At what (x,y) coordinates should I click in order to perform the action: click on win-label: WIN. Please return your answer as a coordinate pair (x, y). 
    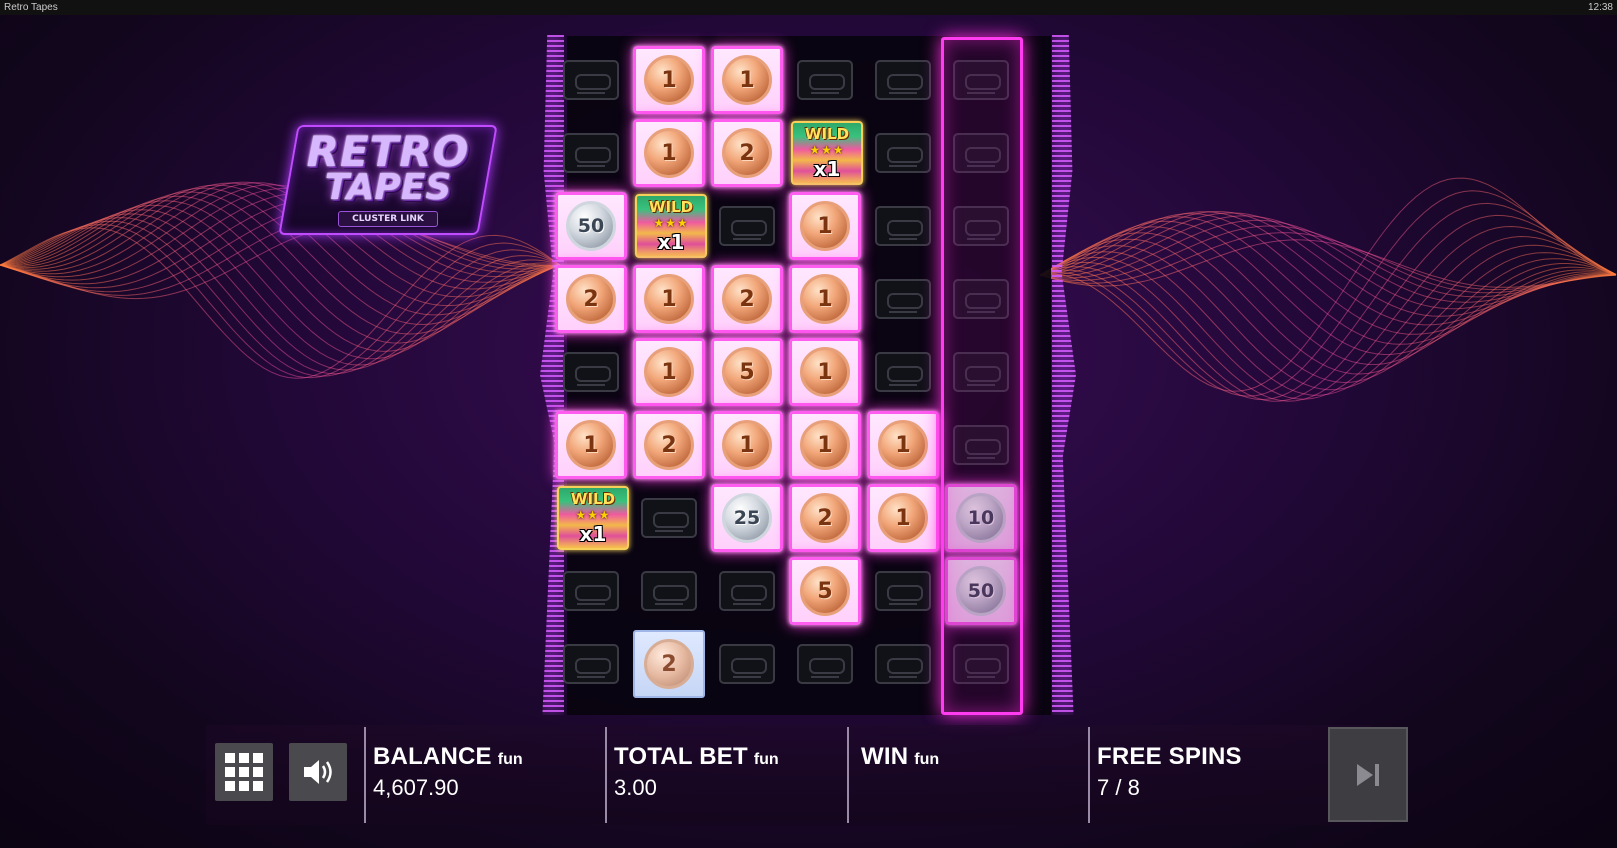
    Looking at the image, I should click on (885, 756).